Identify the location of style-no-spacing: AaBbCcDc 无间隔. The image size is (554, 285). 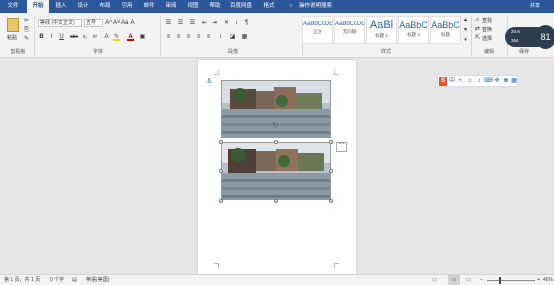
(349, 30).